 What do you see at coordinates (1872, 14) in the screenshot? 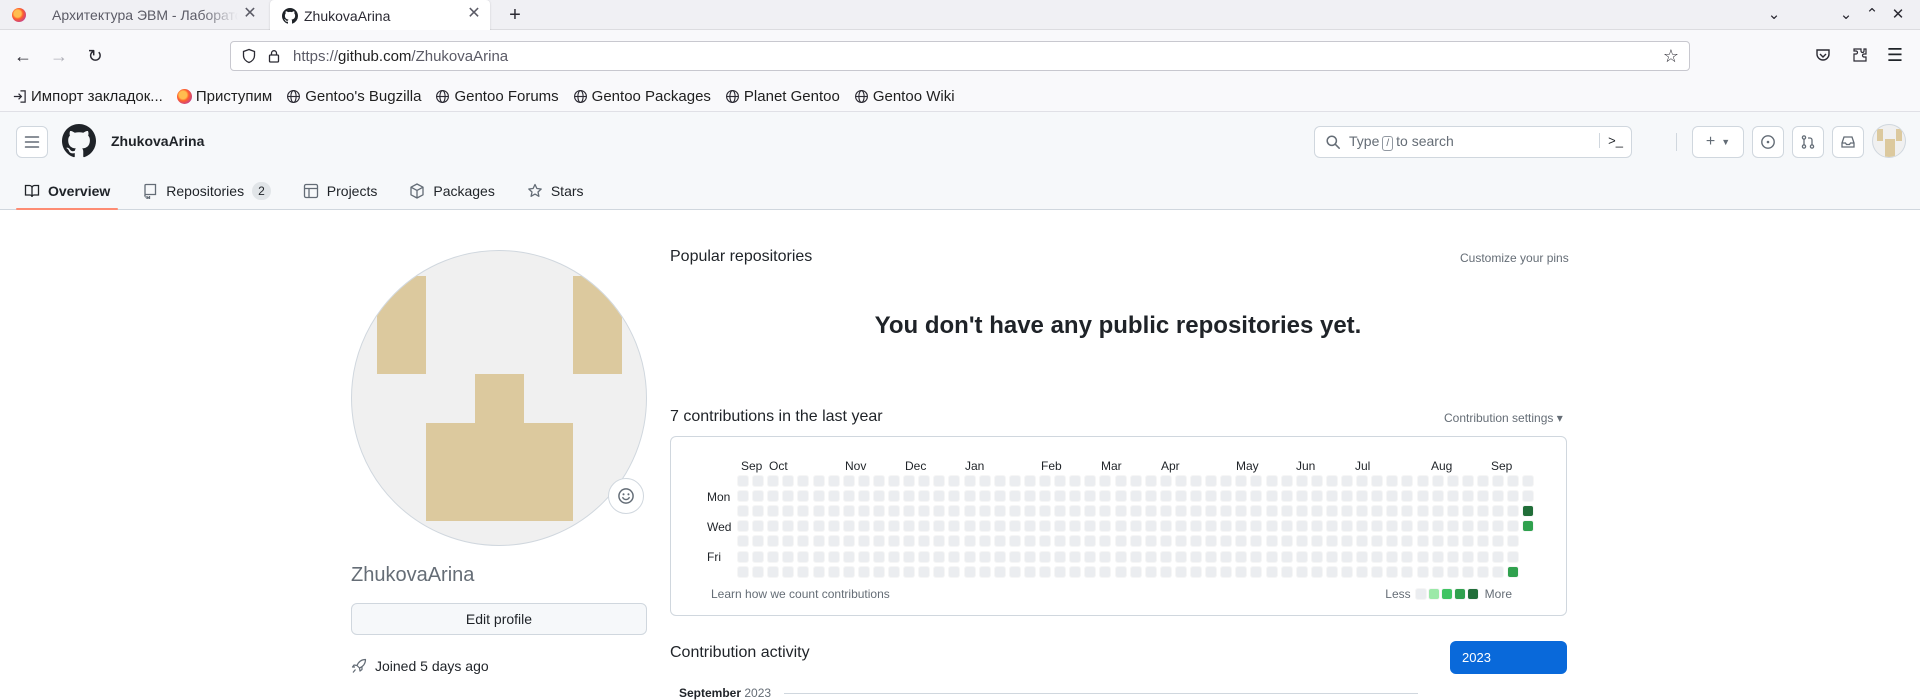
I see `maximize-icon: ⌃` at bounding box center [1872, 14].